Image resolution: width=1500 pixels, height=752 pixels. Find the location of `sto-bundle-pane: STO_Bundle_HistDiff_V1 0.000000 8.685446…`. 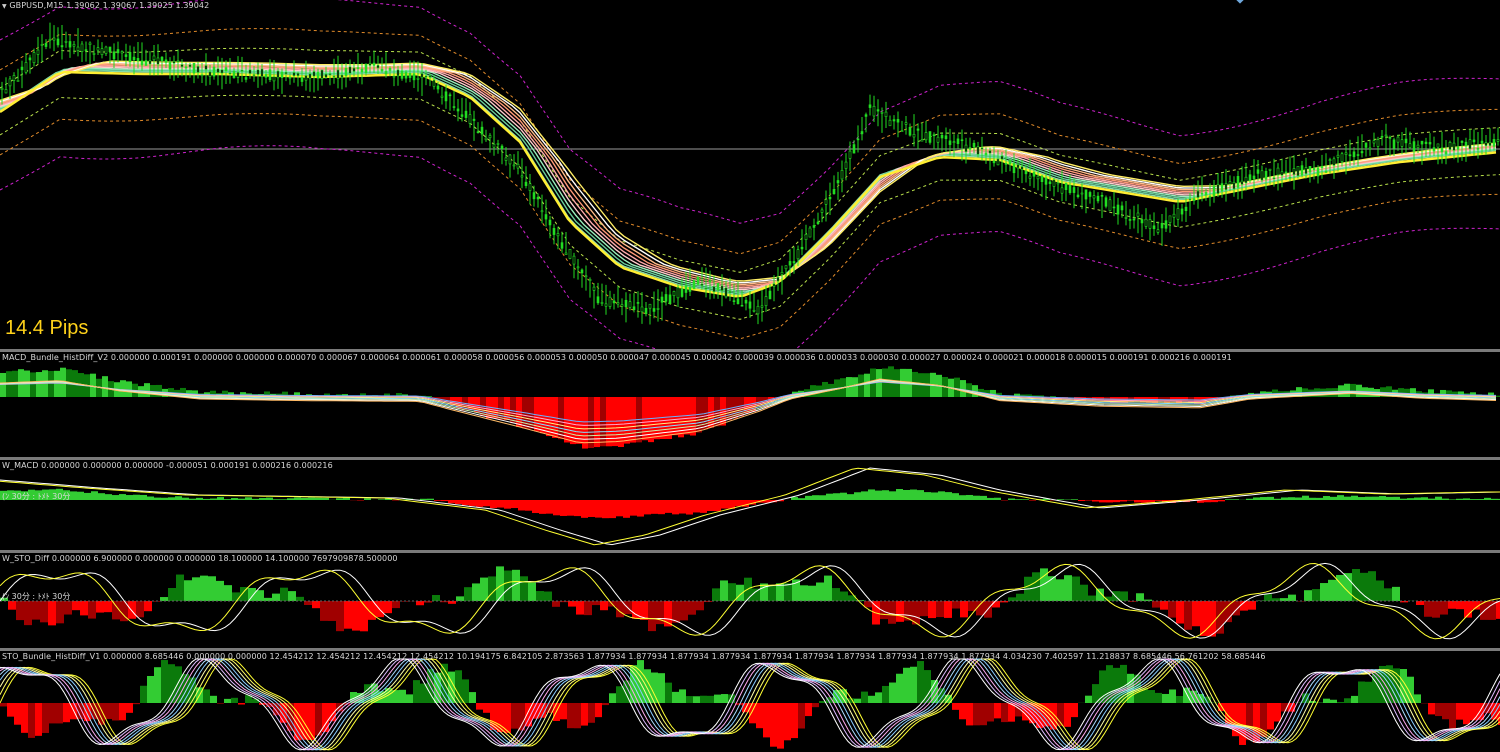

sto-bundle-pane: STO_Bundle_HistDiff_V1 0.000000 8.685446… is located at coordinates (750, 701).